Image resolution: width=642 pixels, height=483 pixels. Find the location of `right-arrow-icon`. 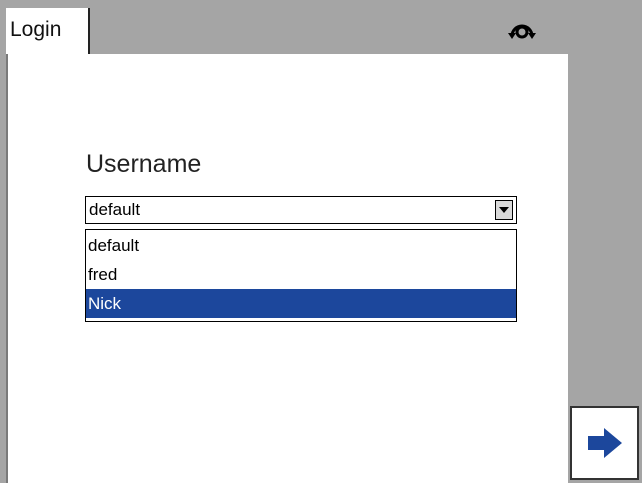

right-arrow-icon is located at coordinates (605, 443).